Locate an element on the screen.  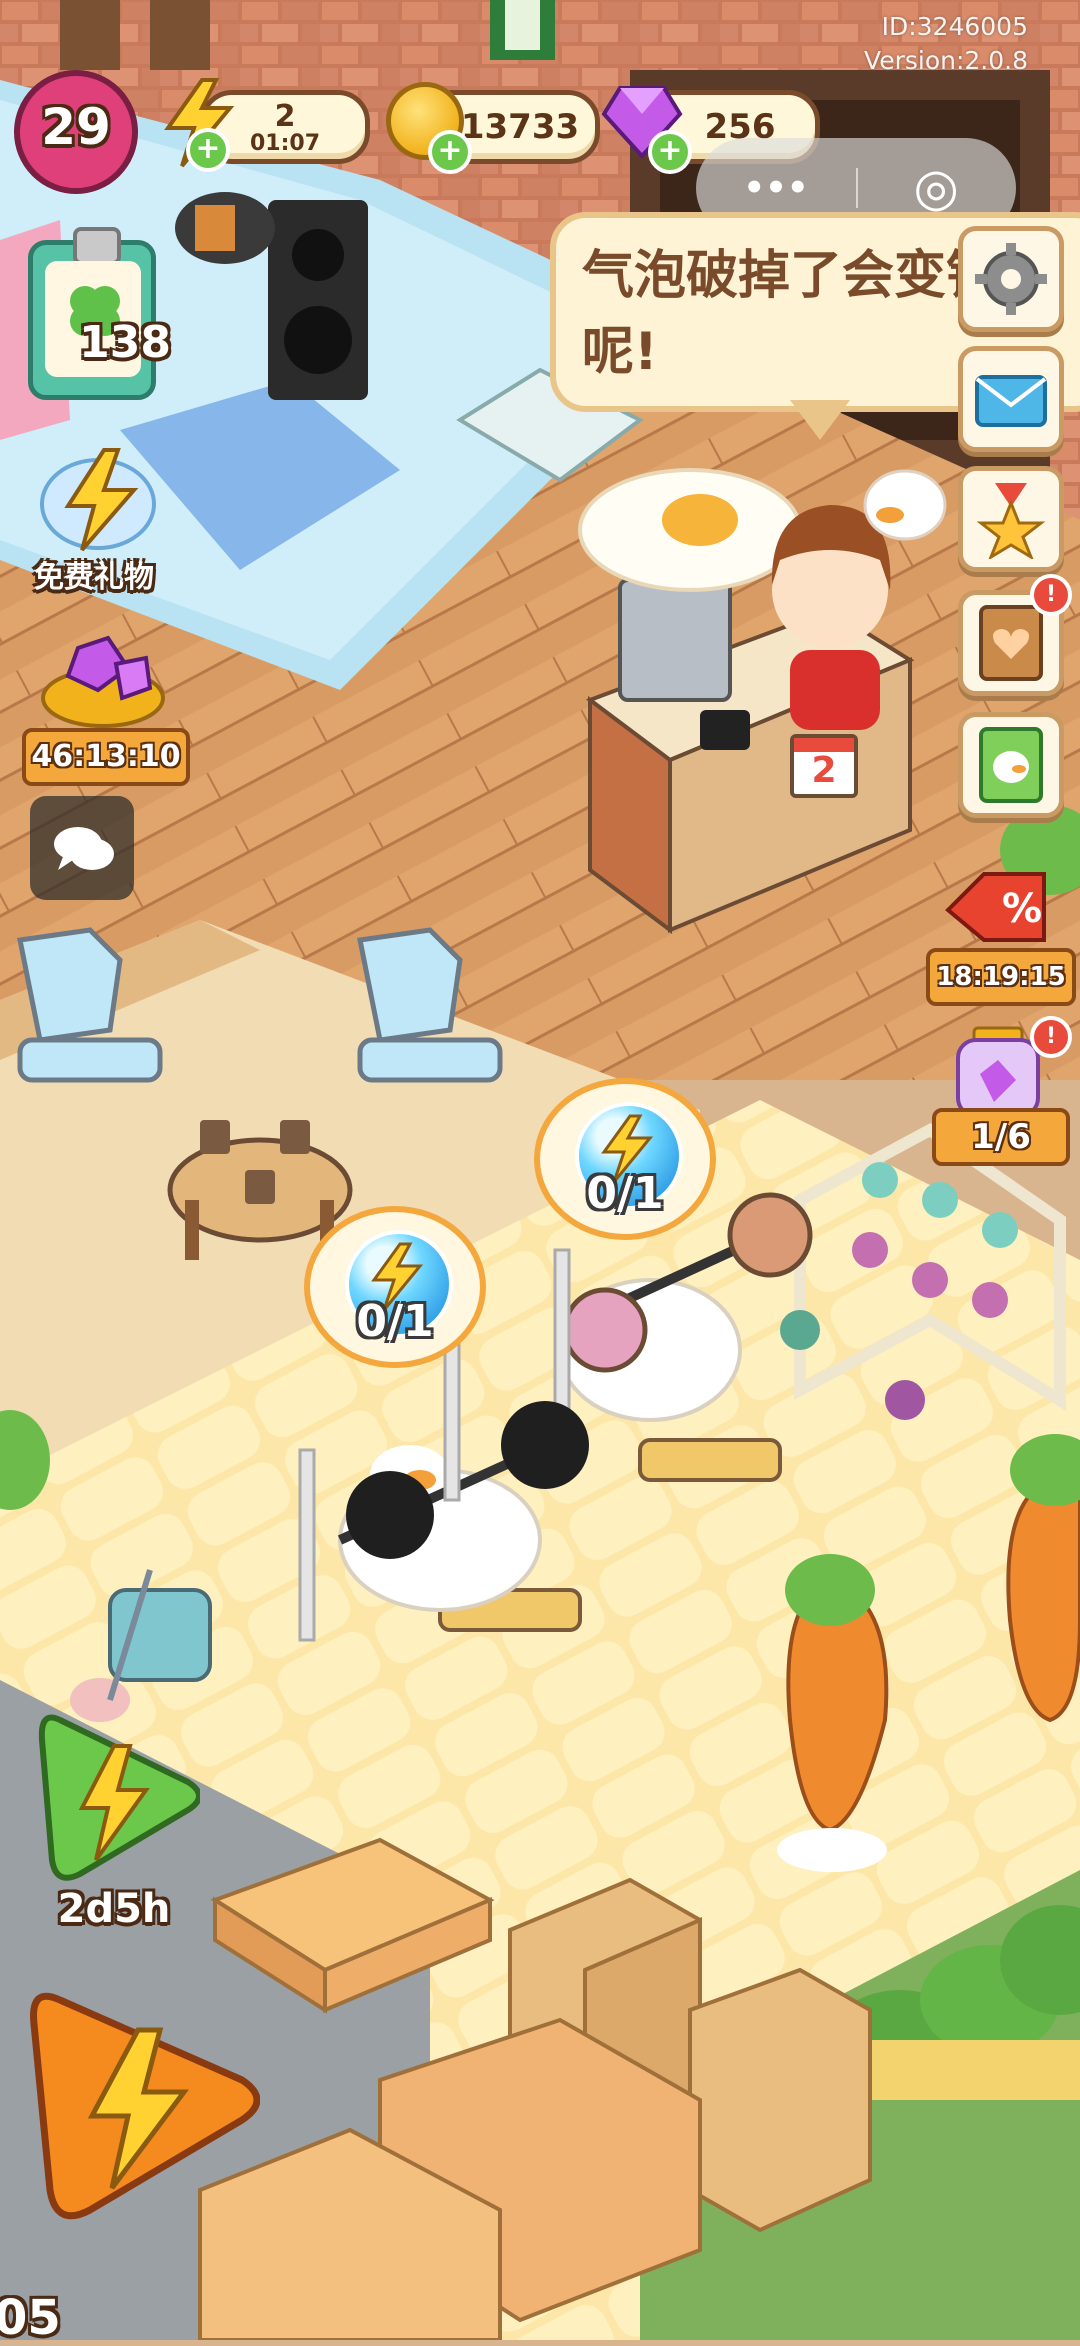
build-info: ID:3246005 Version:2.0.8 is located at coordinates (946, 44).